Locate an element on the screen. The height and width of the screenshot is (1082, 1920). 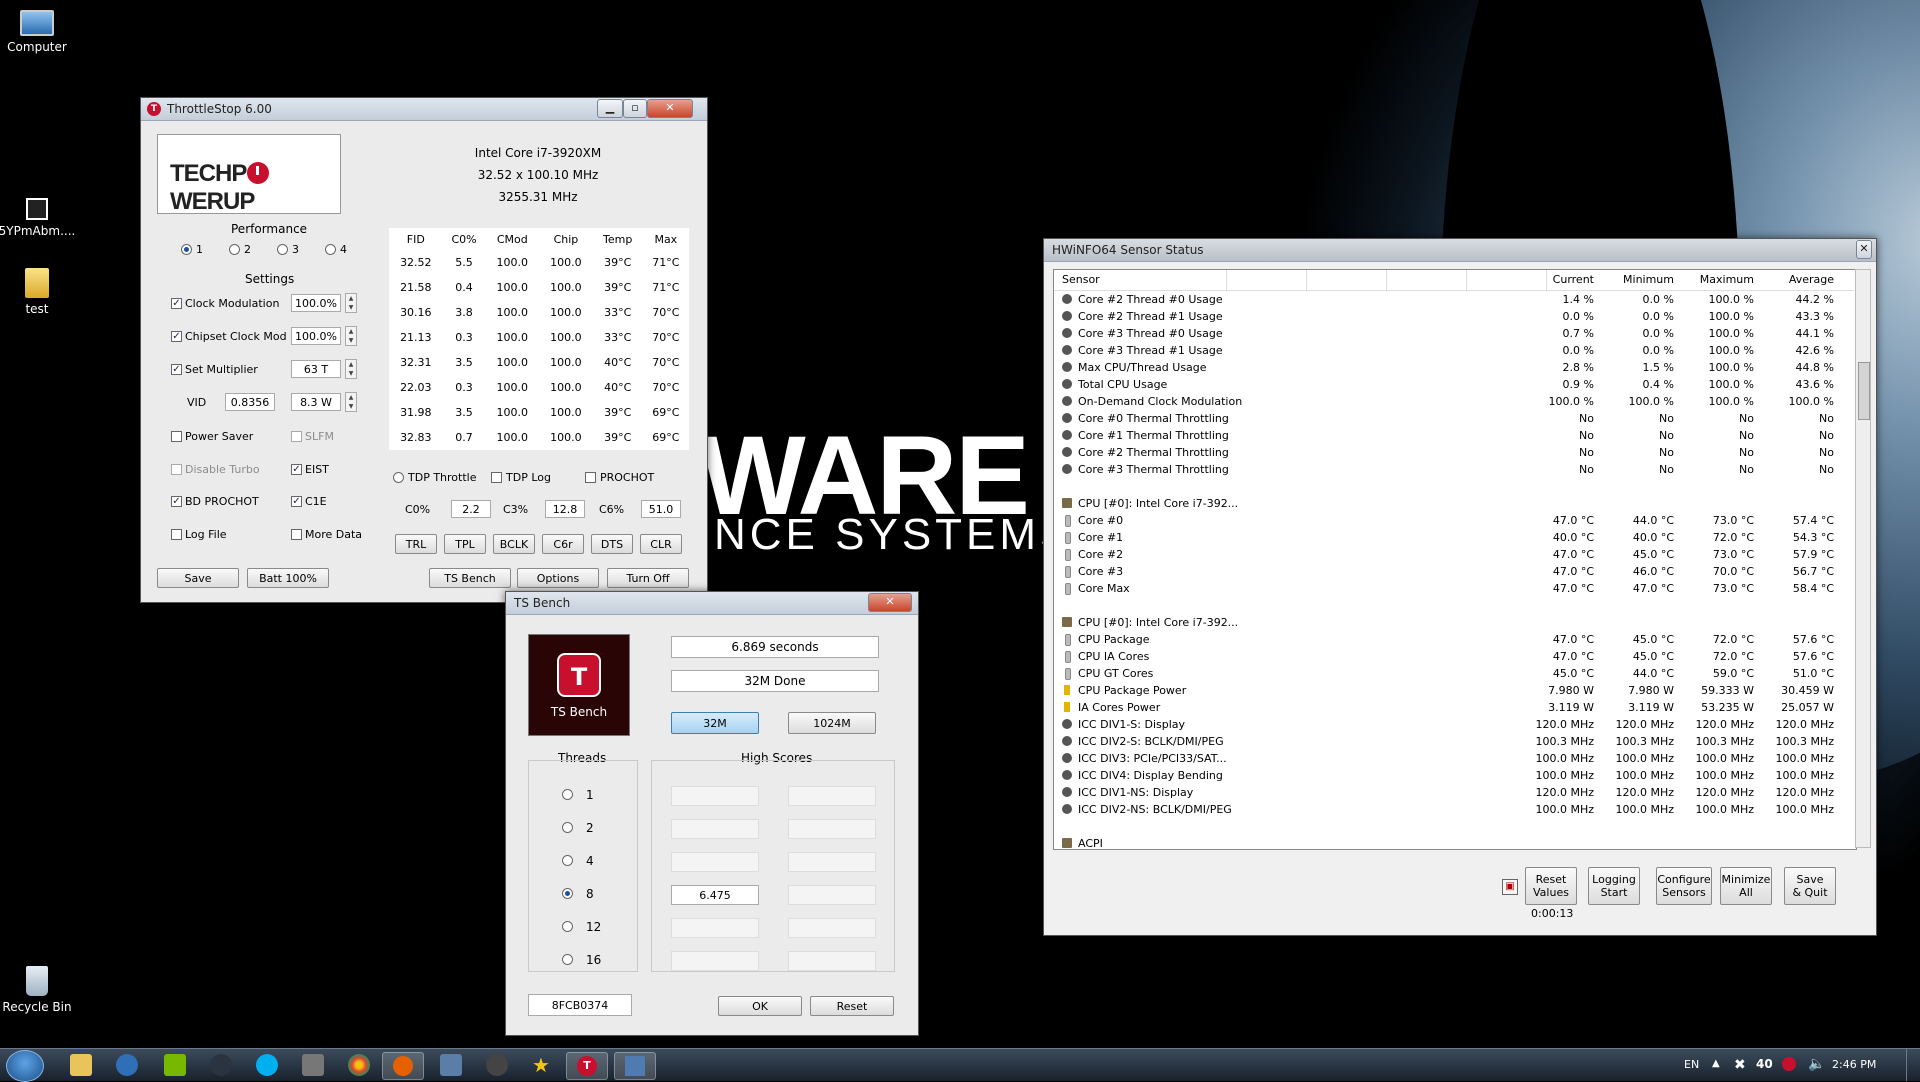
turn-off-button: Turn Off is located at coordinates (648, 578).